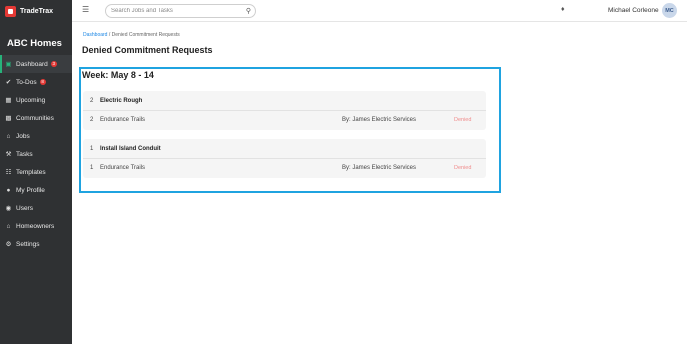 The width and height of the screenshot is (687, 344). Describe the element at coordinates (147, 50) in the screenshot. I see `page-title: Denied Commitment Requests` at that location.